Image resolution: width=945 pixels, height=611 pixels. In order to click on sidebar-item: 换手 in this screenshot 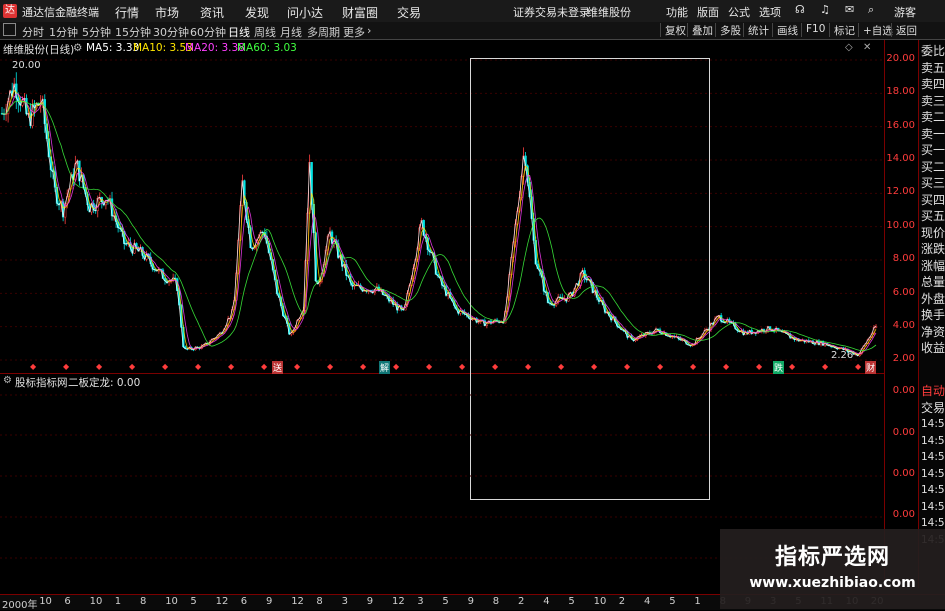, I will do `click(933, 315)`.